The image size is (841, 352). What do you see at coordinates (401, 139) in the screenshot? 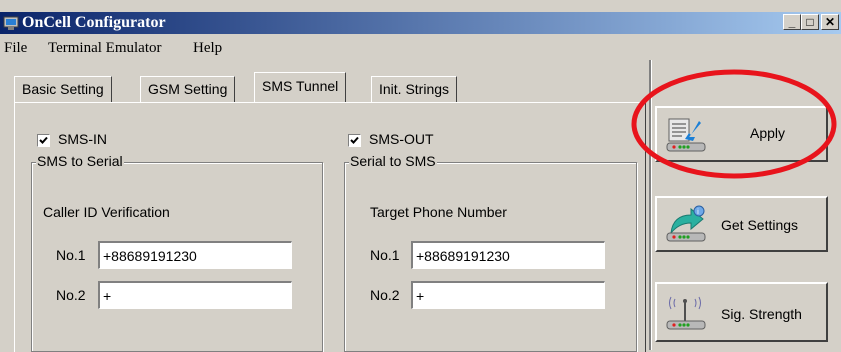
I see `sms-out-label: SMS-OUT` at bounding box center [401, 139].